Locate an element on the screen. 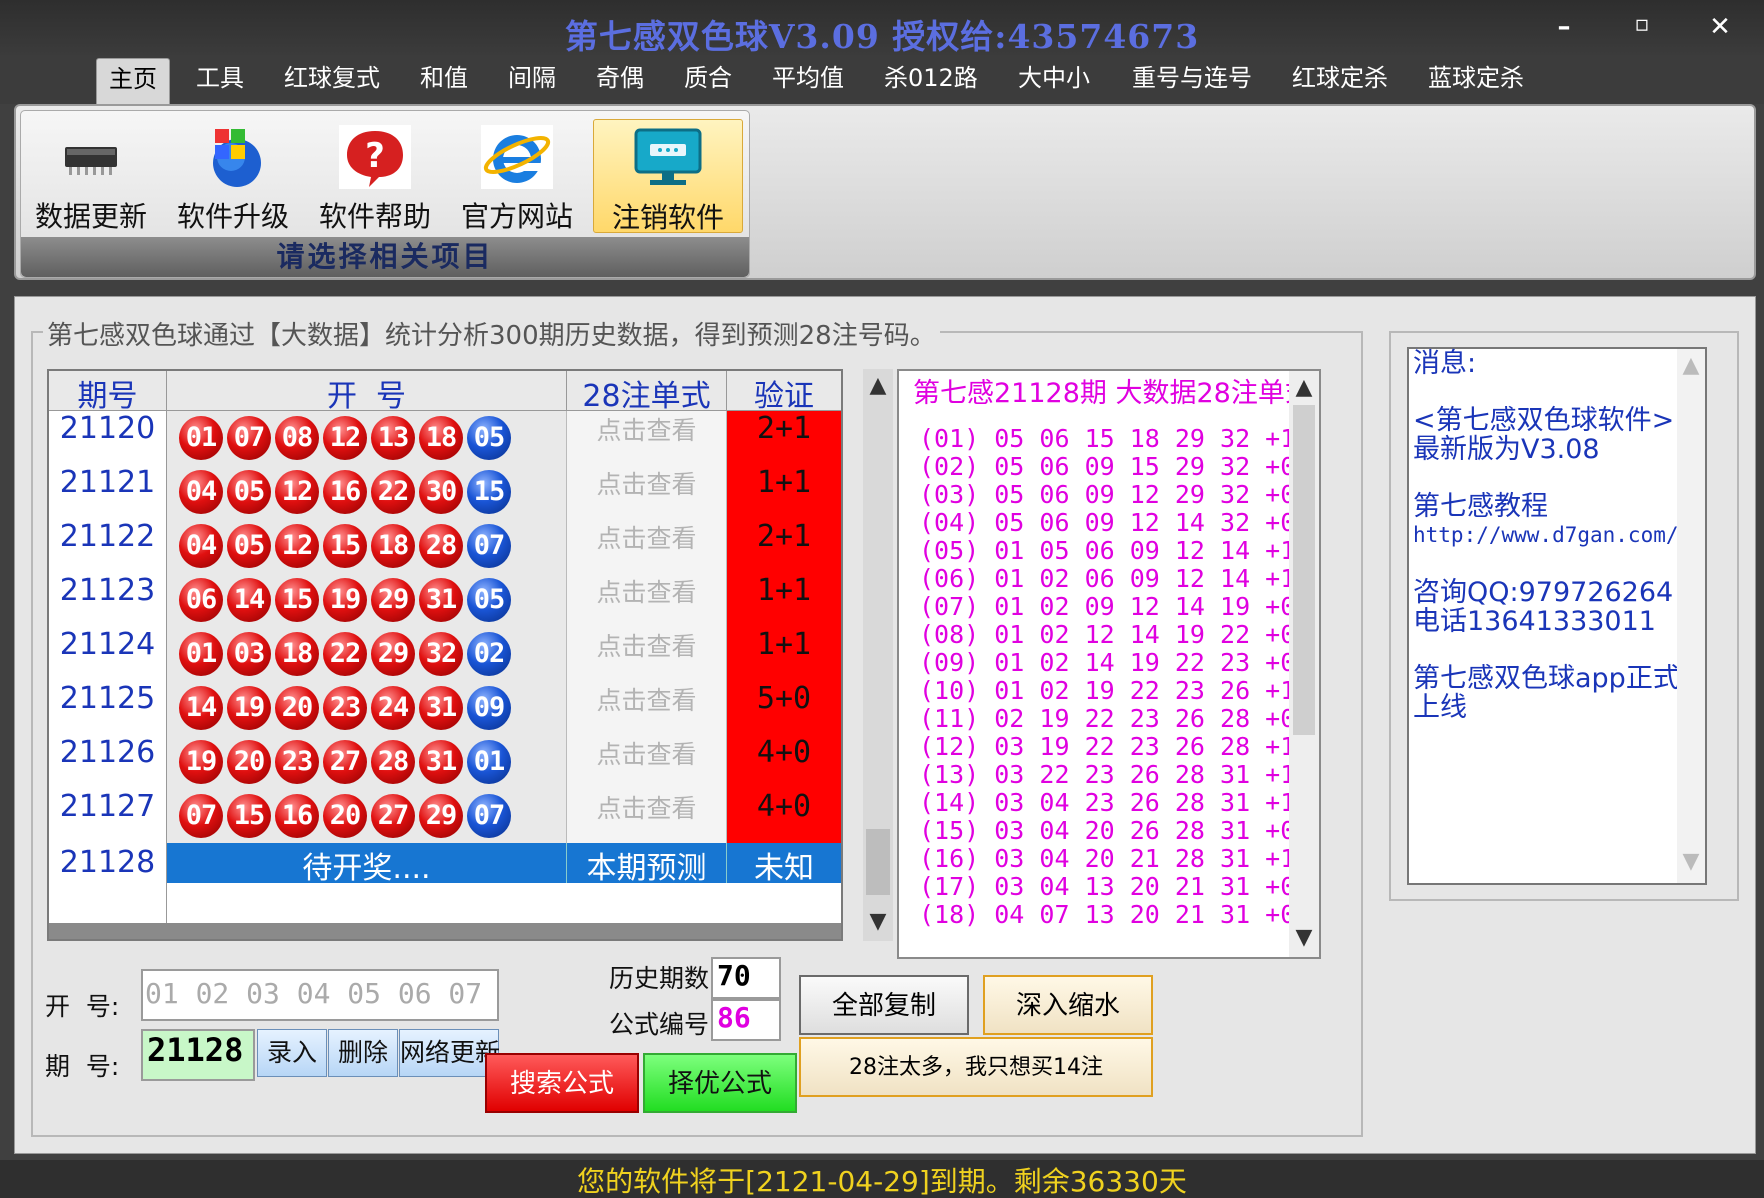  grid-scroll-thumb is located at coordinates (878, 862).